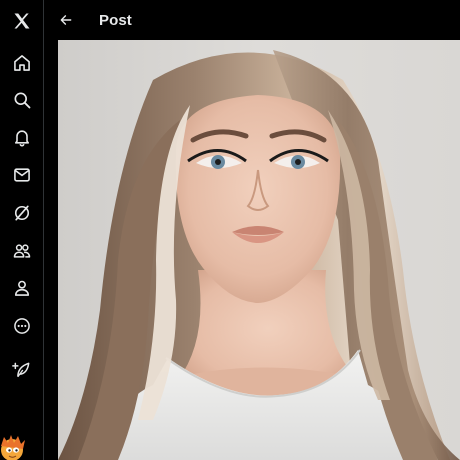  What do you see at coordinates (22, 63) in the screenshot?
I see `home-icon` at bounding box center [22, 63].